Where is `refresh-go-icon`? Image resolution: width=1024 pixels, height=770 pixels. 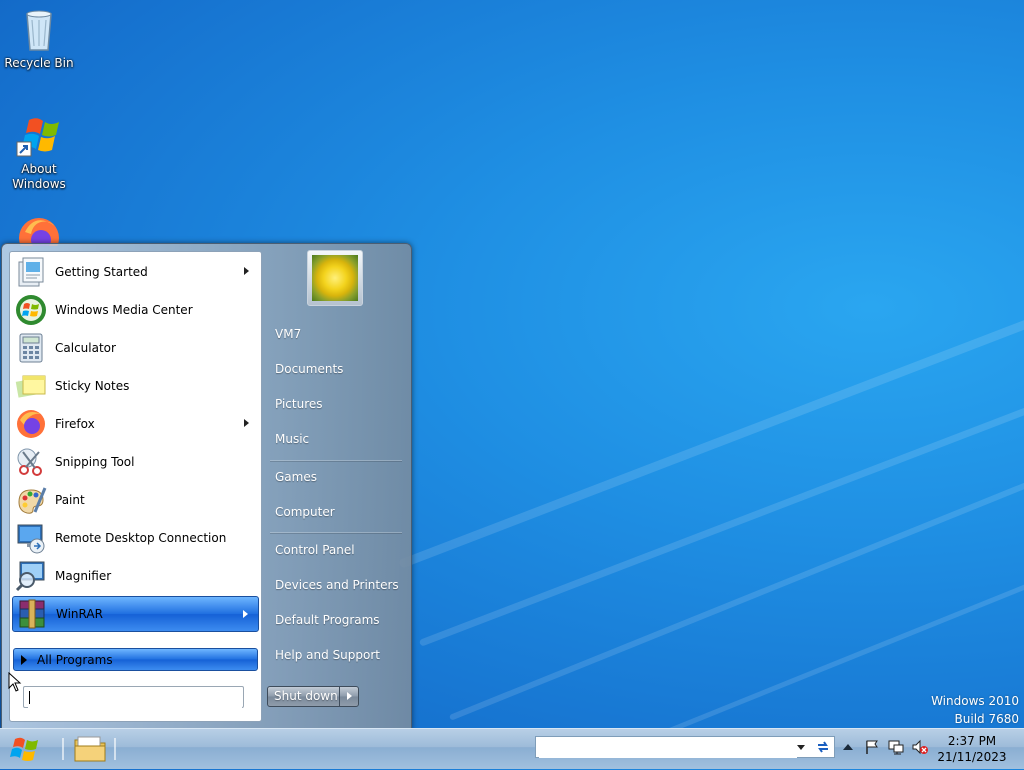 refresh-go-icon is located at coordinates (823, 747).